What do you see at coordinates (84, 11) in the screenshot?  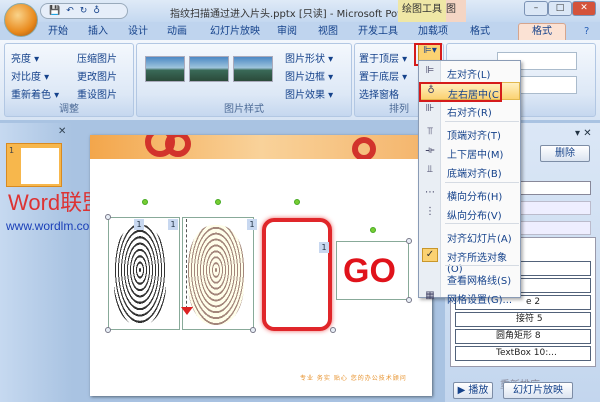 I see `redo-icon: ↻` at bounding box center [84, 11].